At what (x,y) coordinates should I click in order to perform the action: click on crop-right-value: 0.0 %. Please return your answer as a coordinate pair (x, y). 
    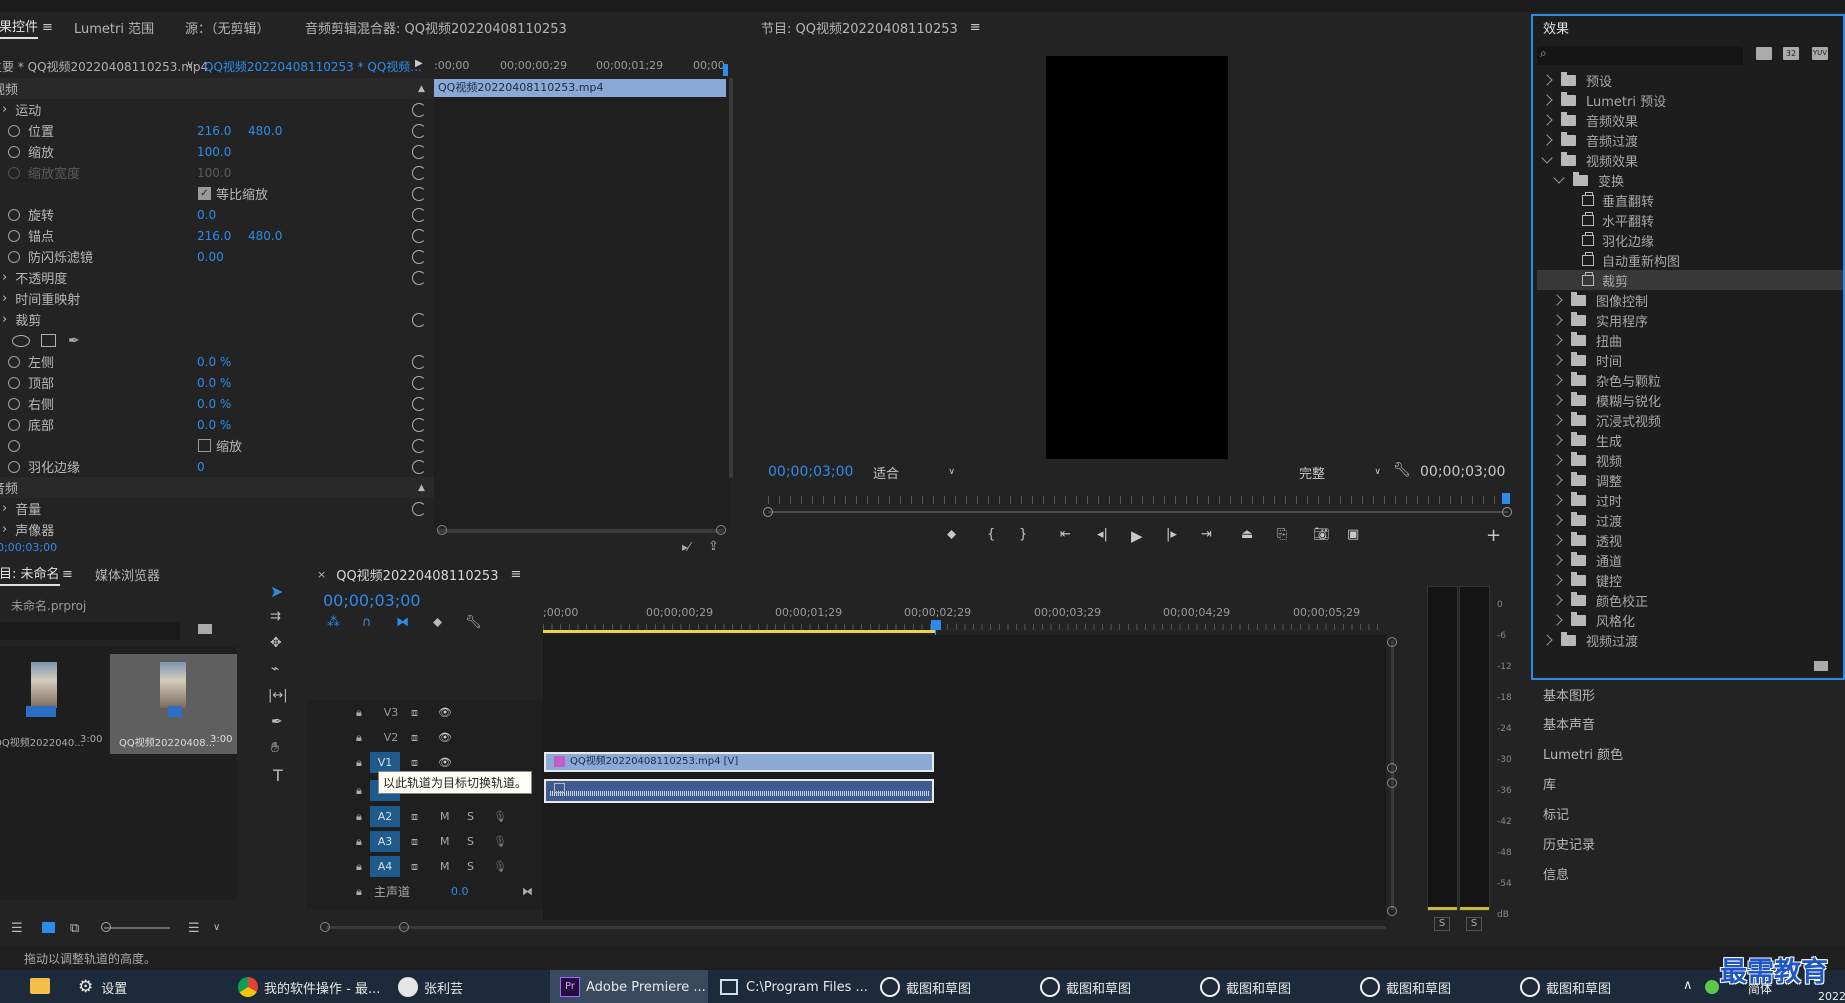
    Looking at the image, I should click on (214, 404).